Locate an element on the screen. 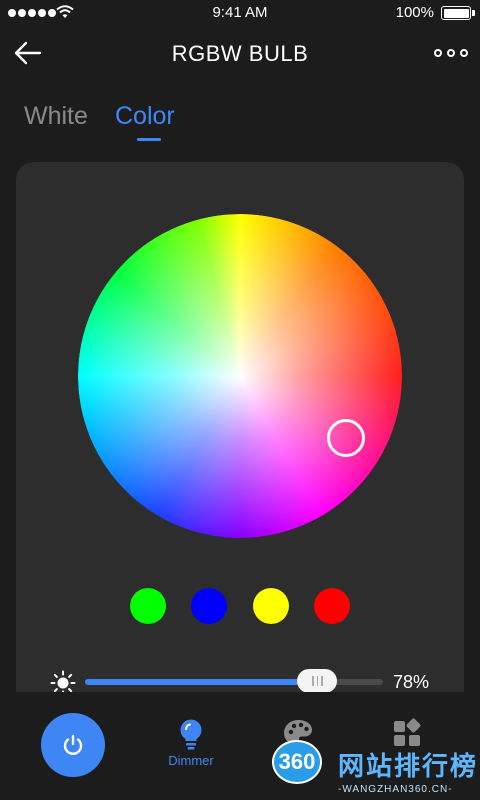 The height and width of the screenshot is (800, 480). swatch-green is located at coordinates (148, 606).